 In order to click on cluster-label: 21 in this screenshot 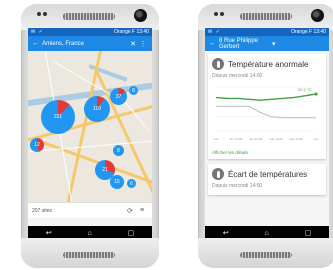, I will do `click(105, 170)`.